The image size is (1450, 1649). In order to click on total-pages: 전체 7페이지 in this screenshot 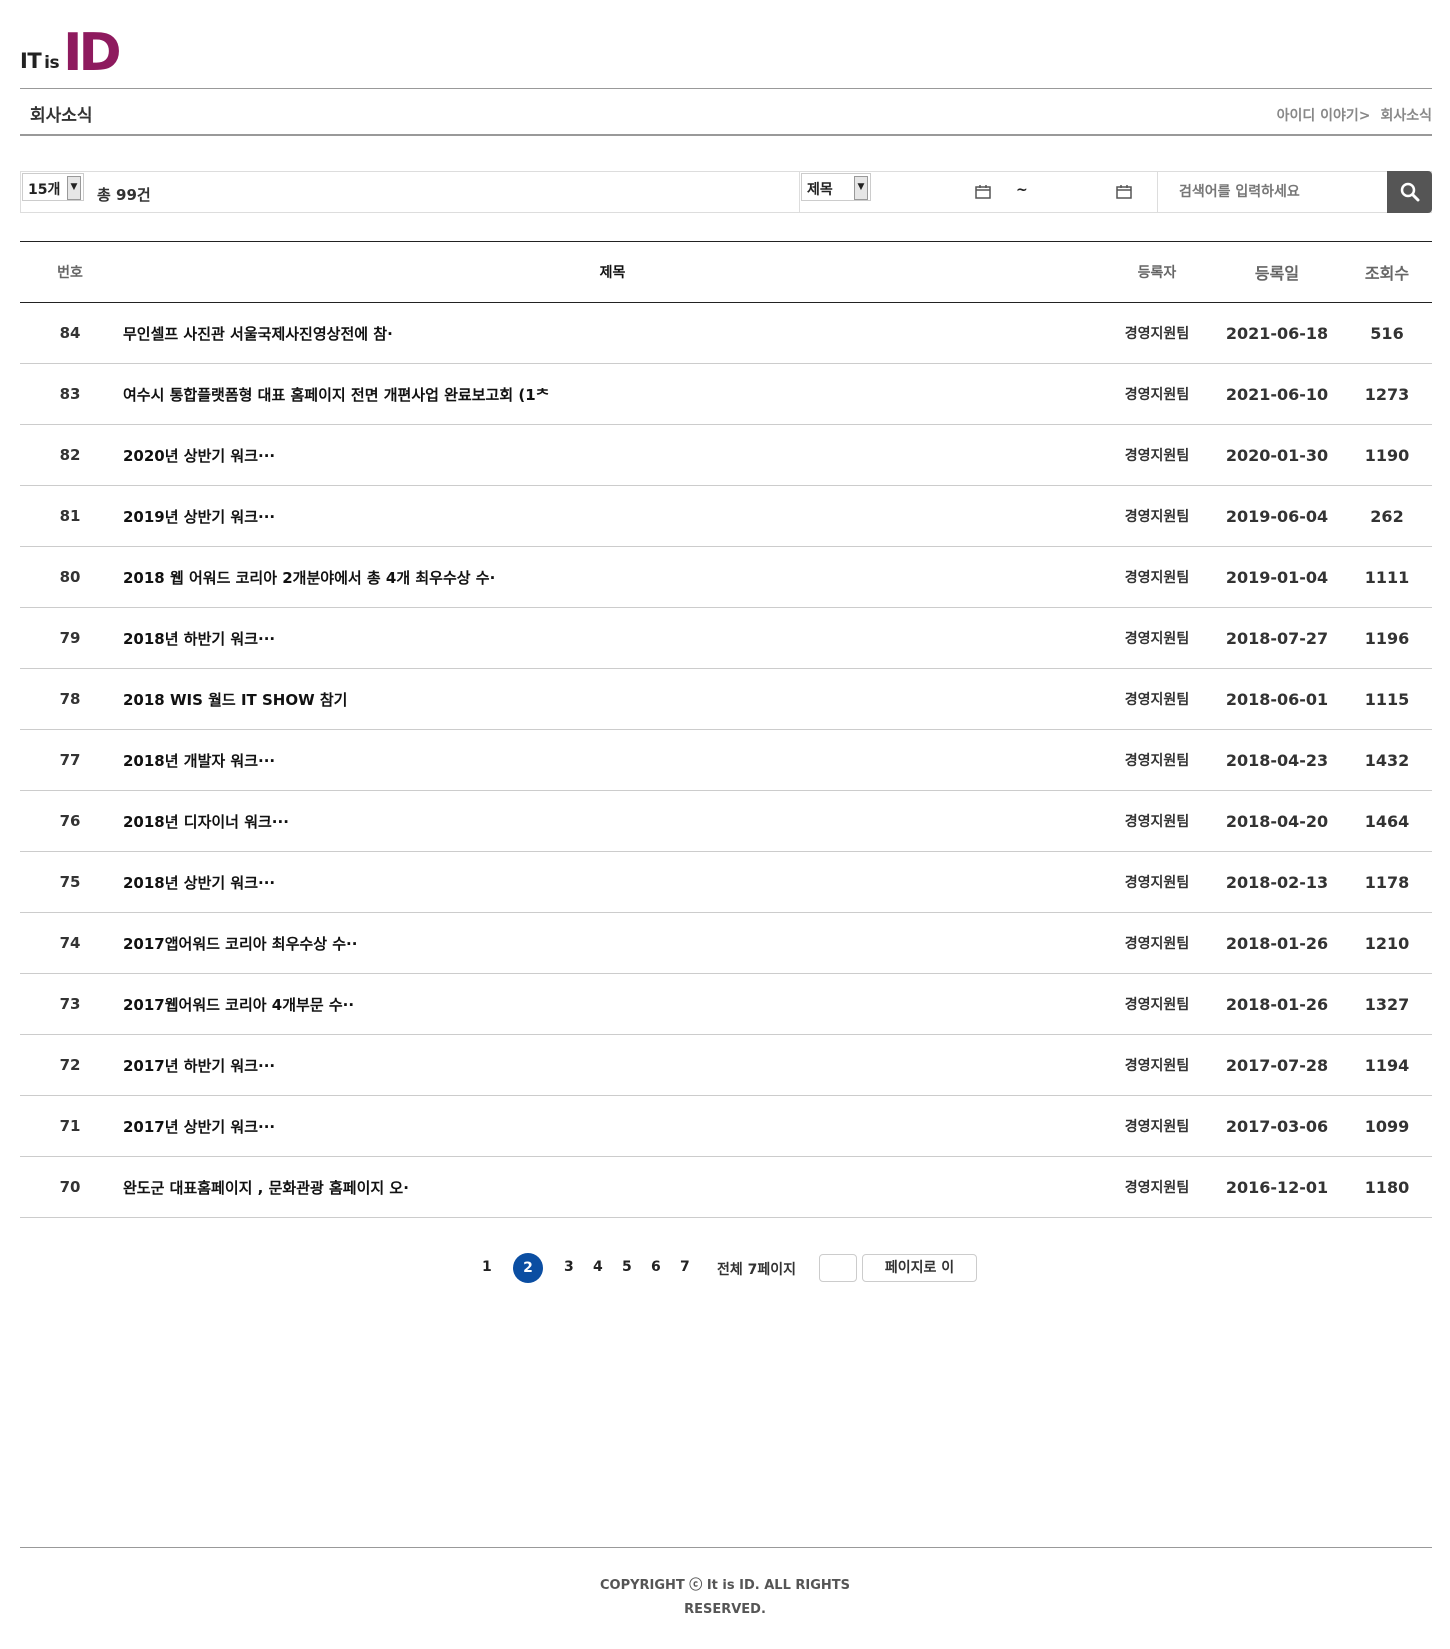, I will do `click(757, 1270)`.